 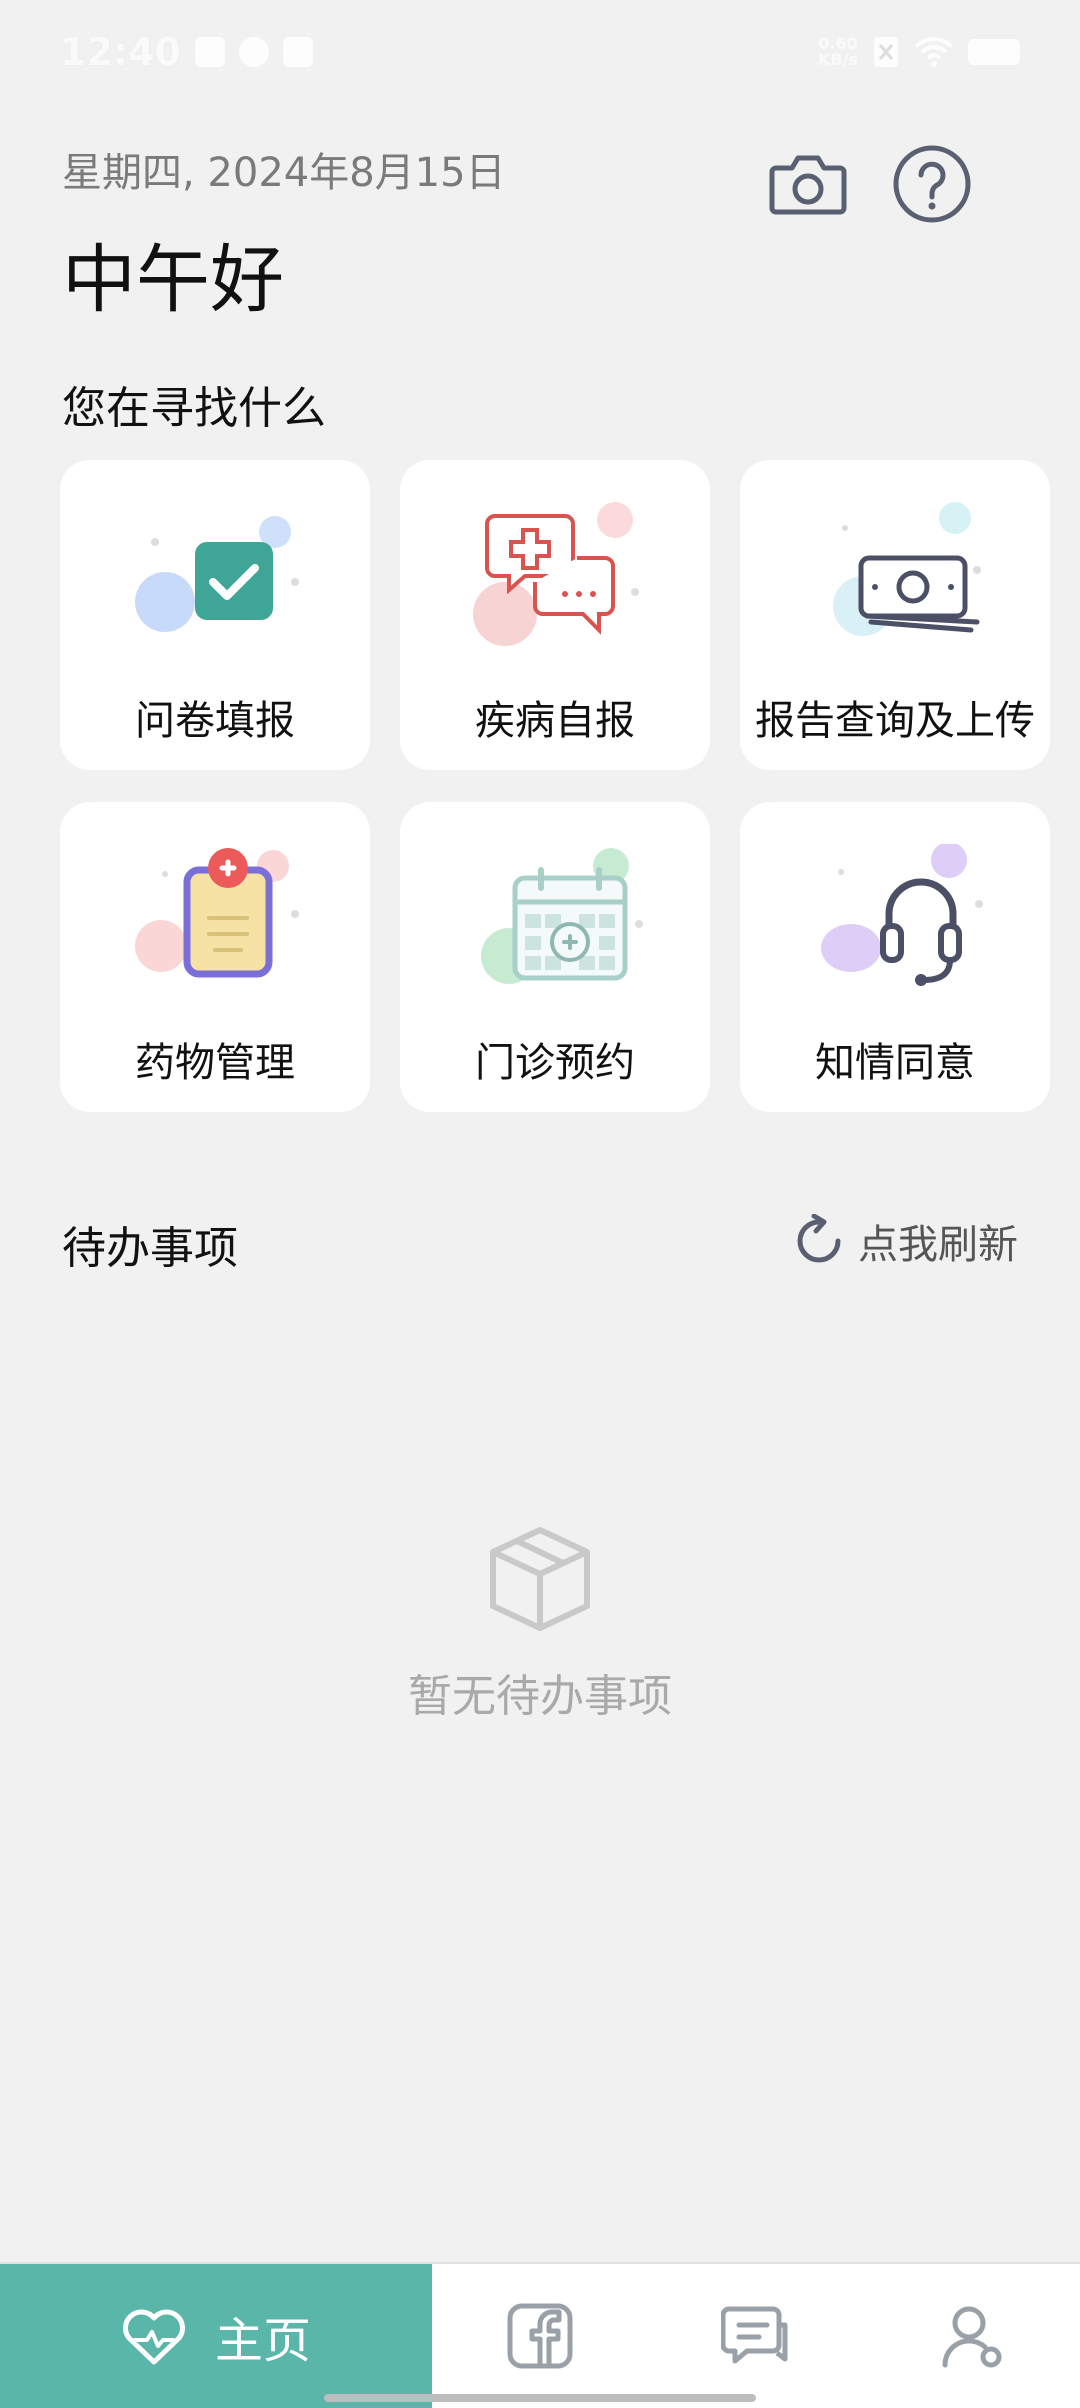 What do you see at coordinates (838, 59) in the screenshot?
I see `network-speed-unit: KB/s` at bounding box center [838, 59].